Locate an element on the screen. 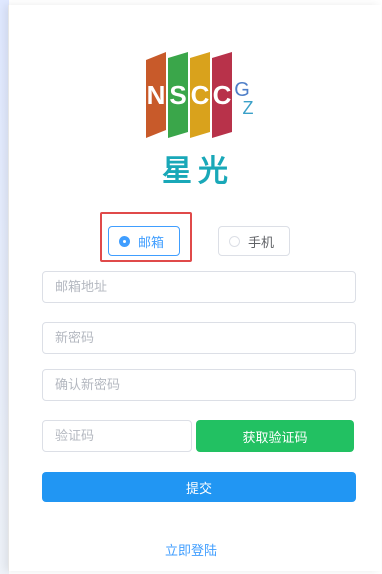 The width and height of the screenshot is (382, 574). logo-letter-c2: C is located at coordinates (222, 95).